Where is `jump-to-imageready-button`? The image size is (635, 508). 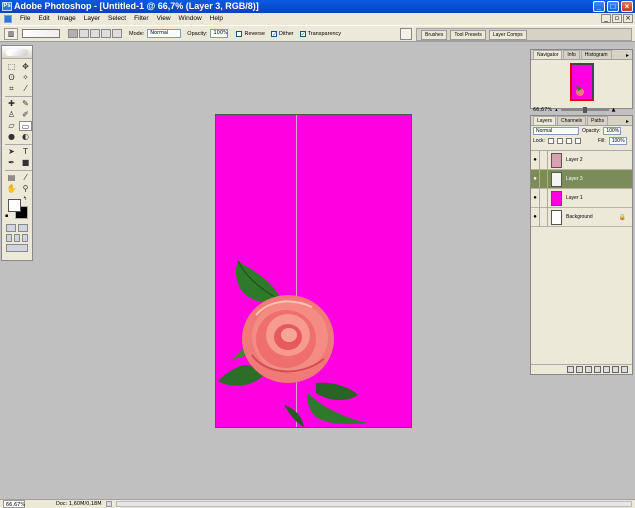 jump-to-imageready-button is located at coordinates (17, 248).